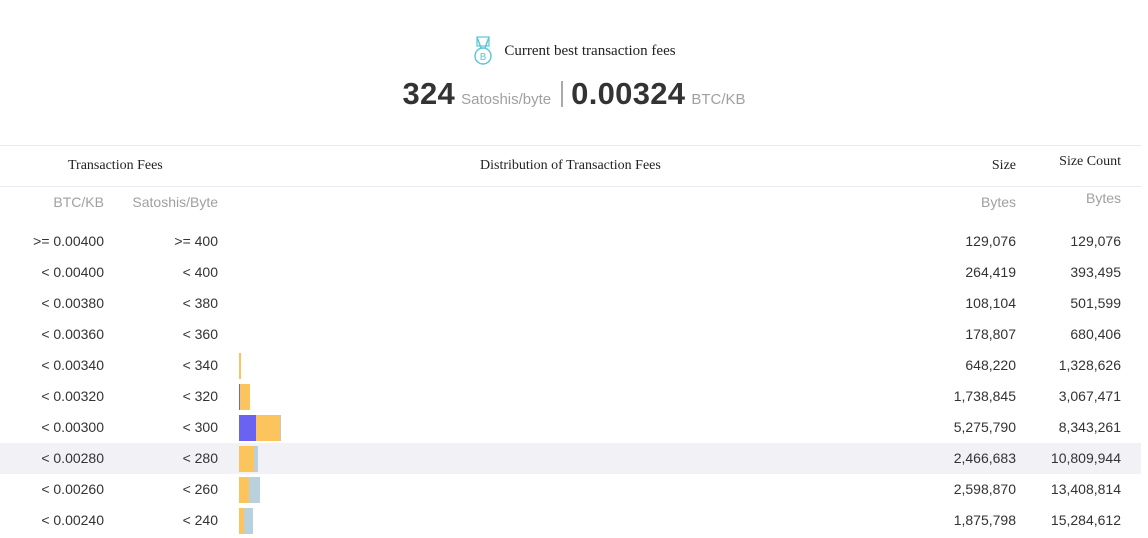  Describe the element at coordinates (196, 241) in the screenshot. I see `fee-sat-cell: >= 400` at that location.